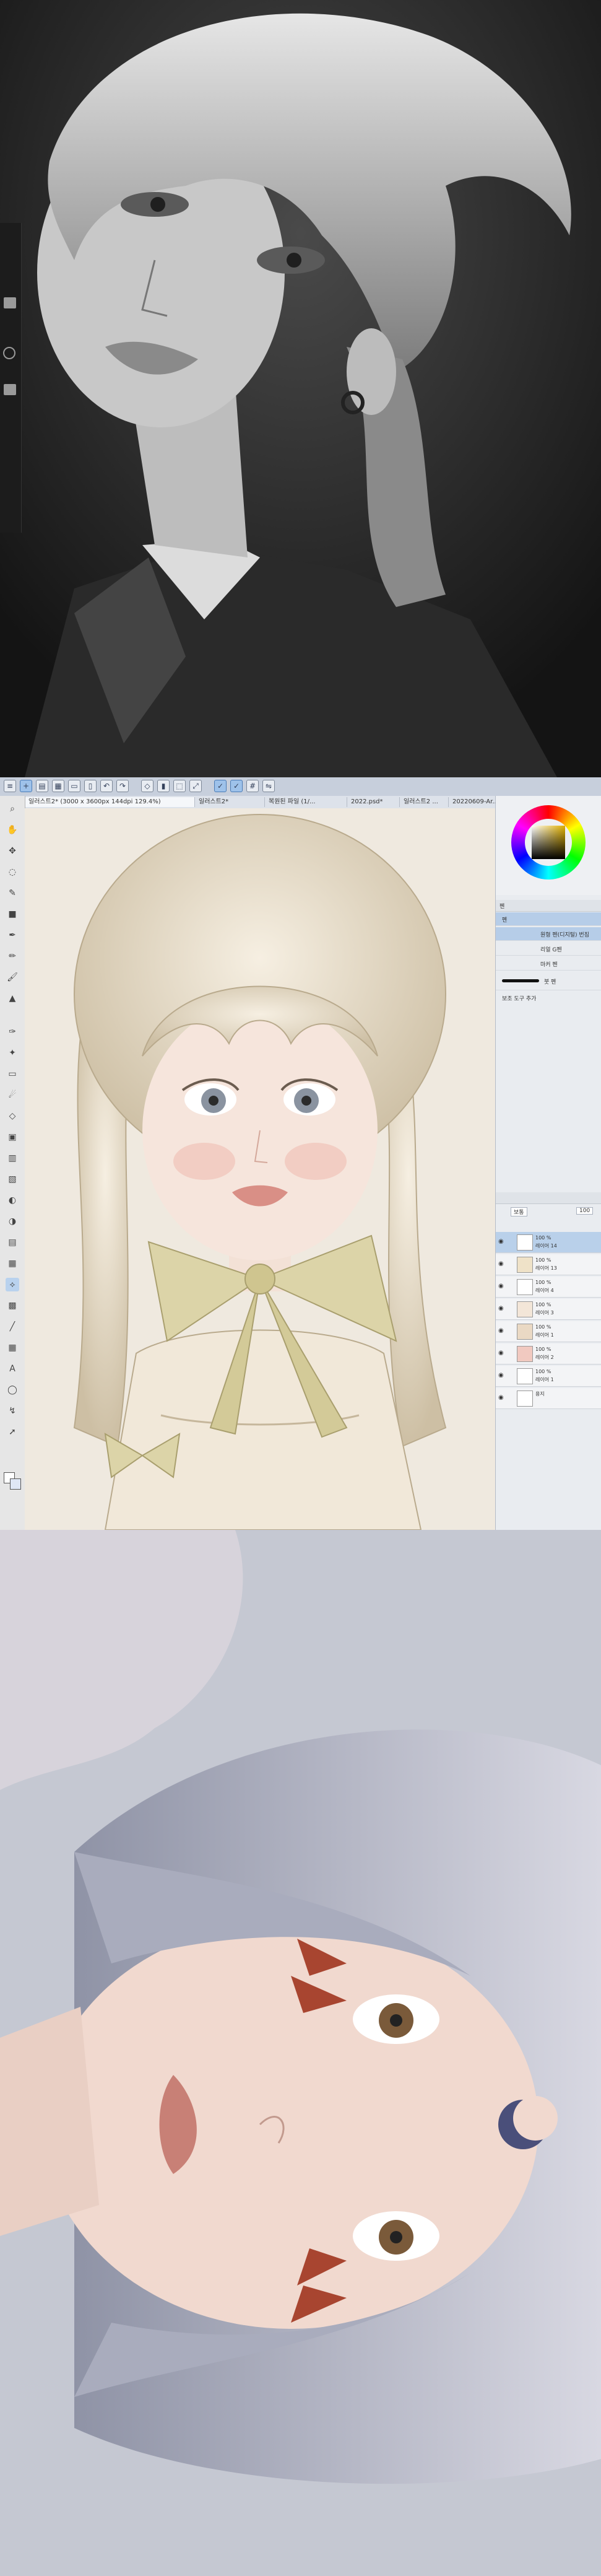 Image resolution: width=601 pixels, height=2576 pixels. What do you see at coordinates (12, 977) in the screenshot?
I see `brush-icon: 🖌` at bounding box center [12, 977].